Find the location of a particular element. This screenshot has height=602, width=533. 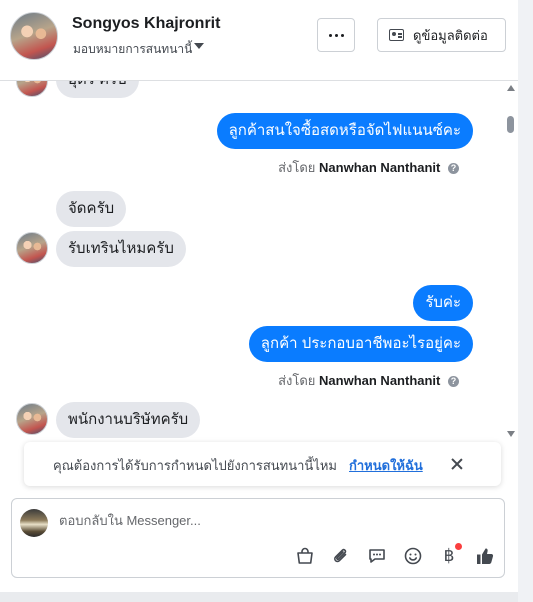

scrollbar-thumb is located at coordinates (510, 124).